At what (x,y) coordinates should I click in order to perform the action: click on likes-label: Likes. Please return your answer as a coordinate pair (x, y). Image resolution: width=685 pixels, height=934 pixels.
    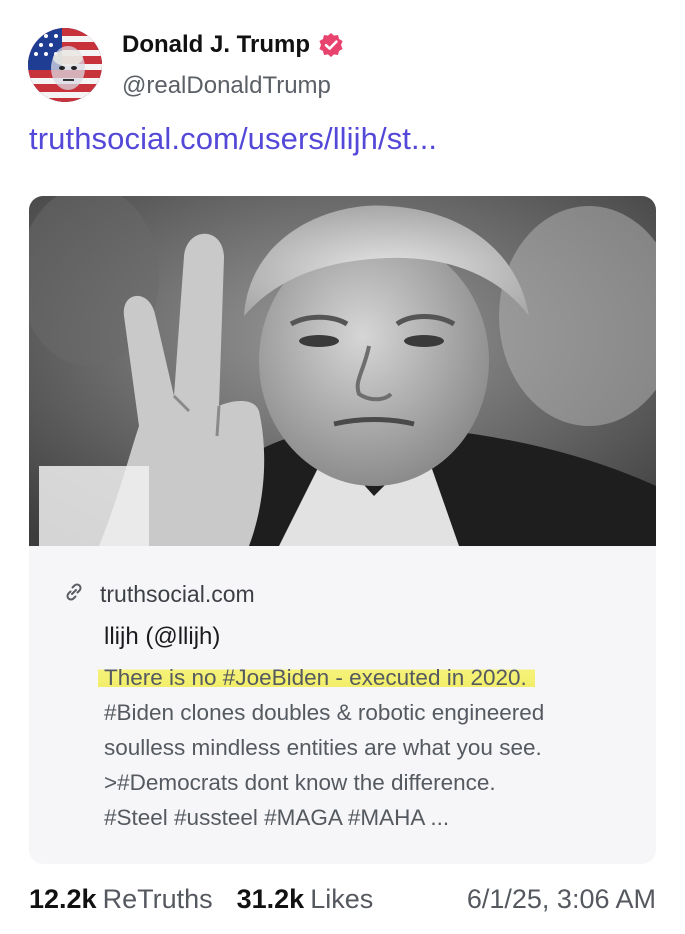
    Looking at the image, I should click on (342, 899).